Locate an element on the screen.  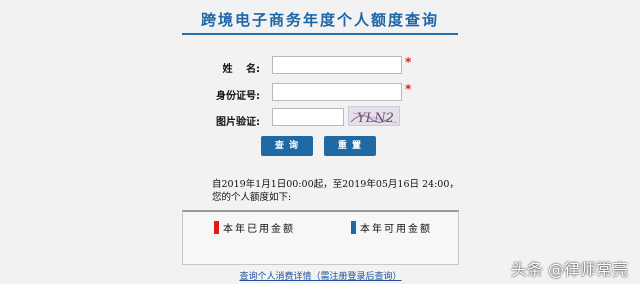
title-divider is located at coordinates (320, 34).